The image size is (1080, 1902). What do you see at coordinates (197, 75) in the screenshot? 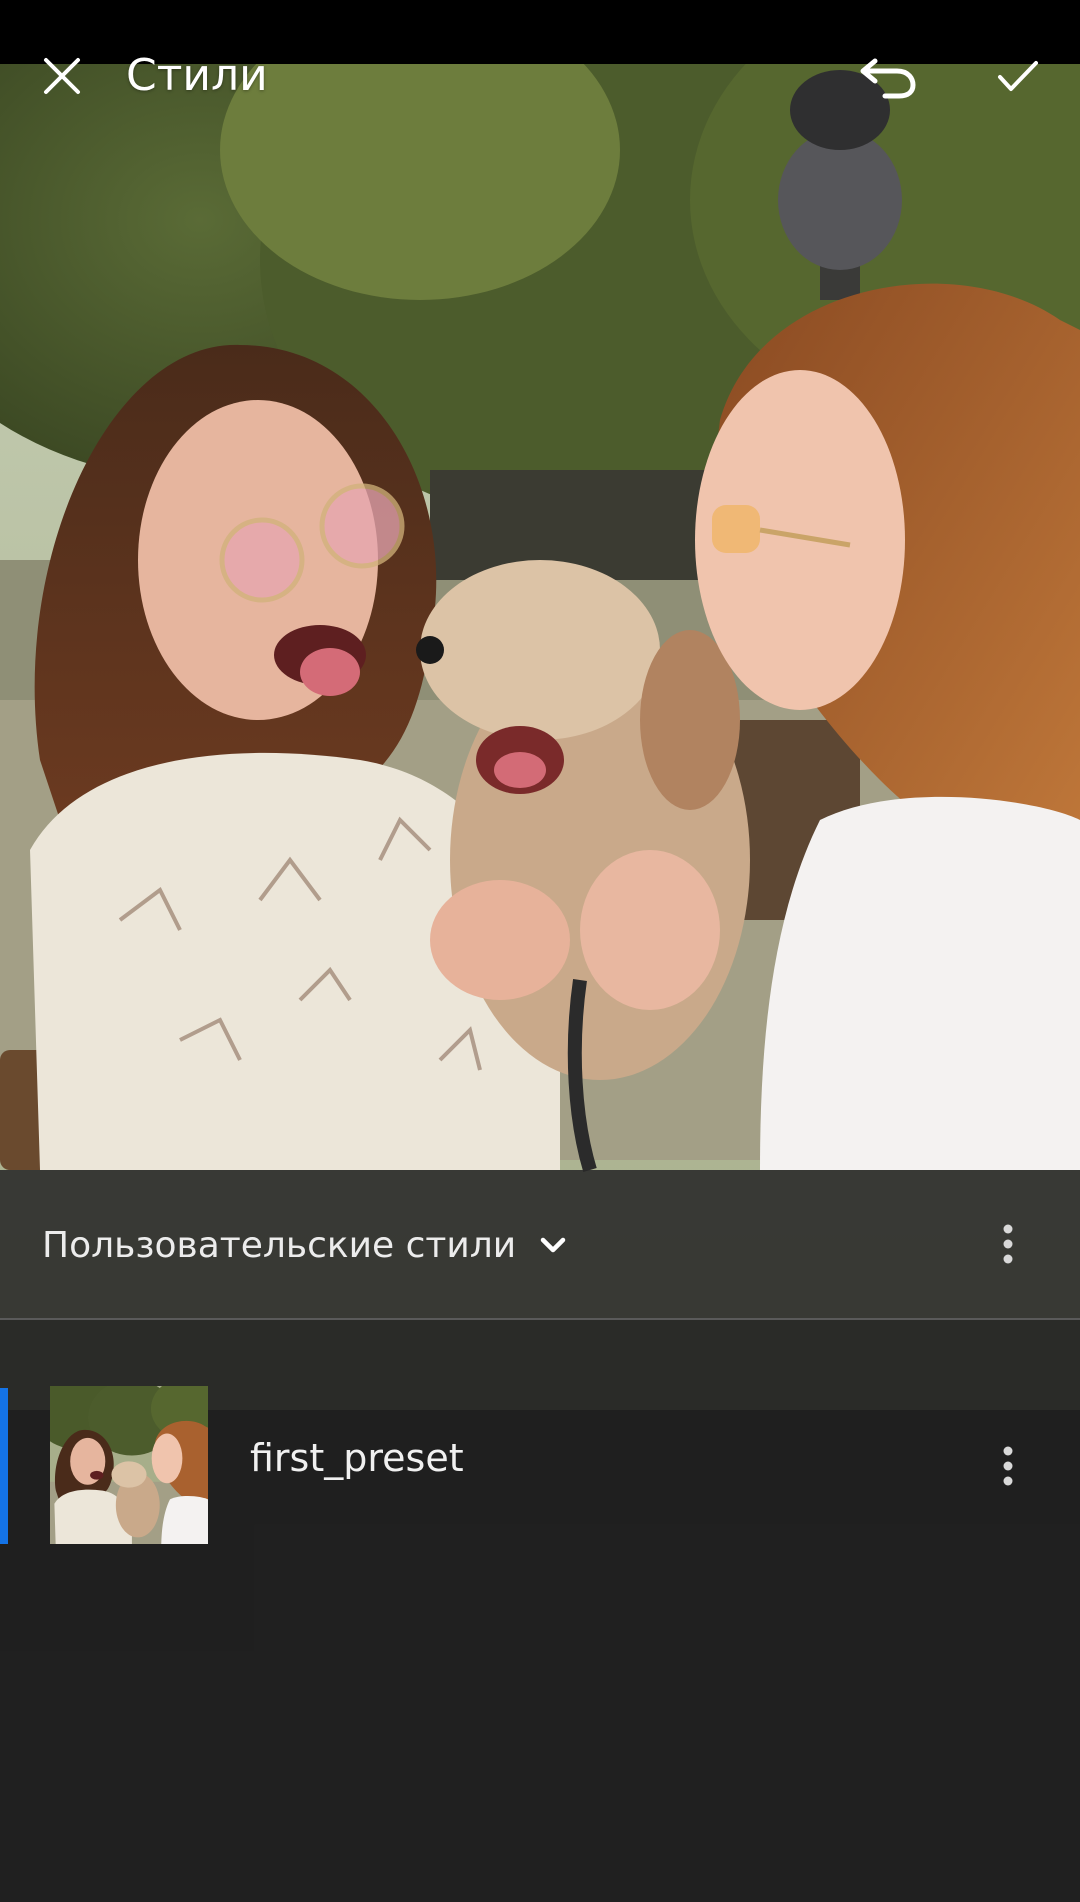
I see `page-title: Стили` at bounding box center [197, 75].